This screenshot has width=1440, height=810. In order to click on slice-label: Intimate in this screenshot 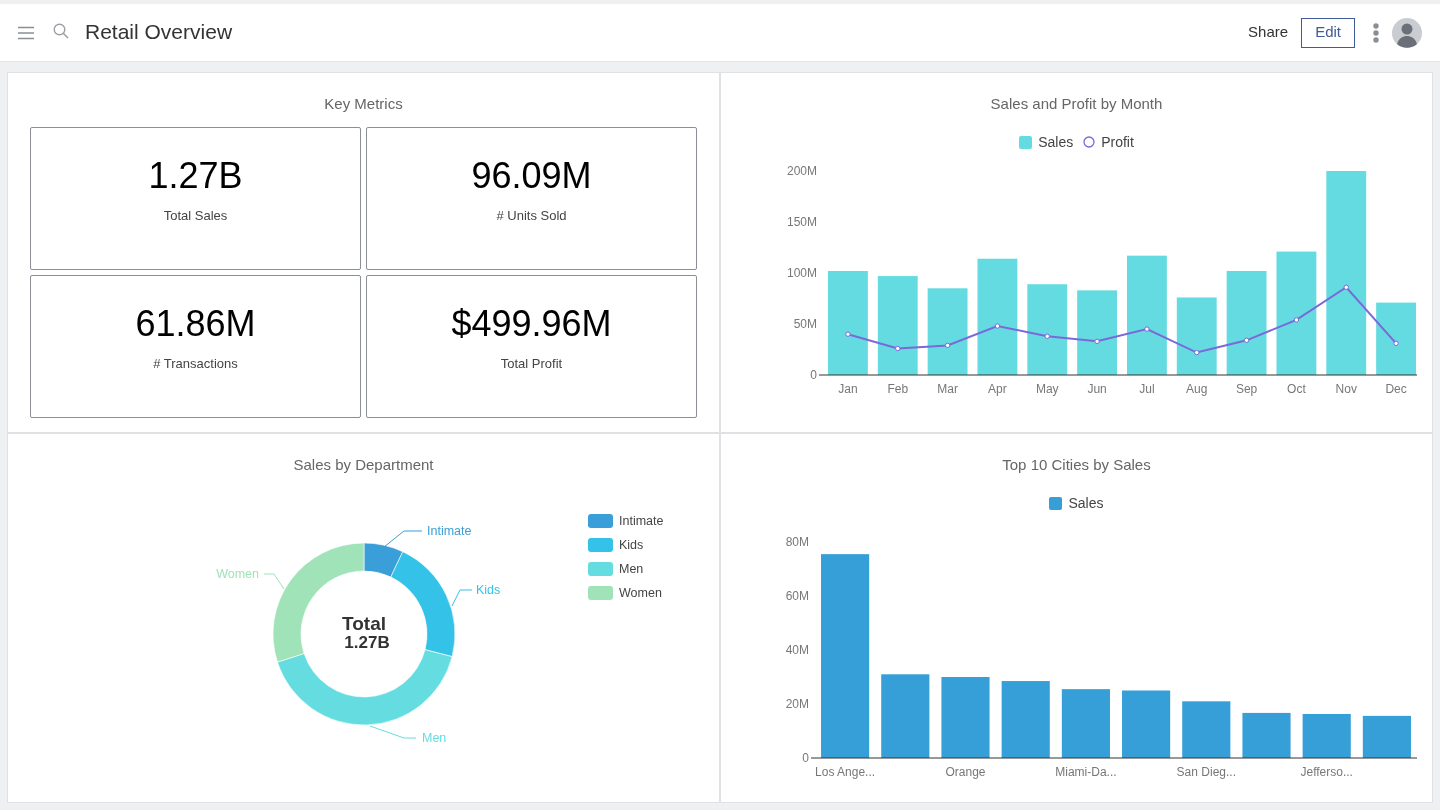, I will do `click(449, 530)`.